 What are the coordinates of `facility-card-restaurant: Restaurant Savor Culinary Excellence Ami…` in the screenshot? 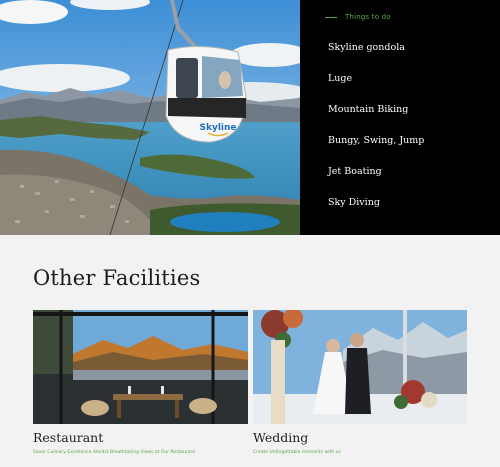 It's located at (140, 382).